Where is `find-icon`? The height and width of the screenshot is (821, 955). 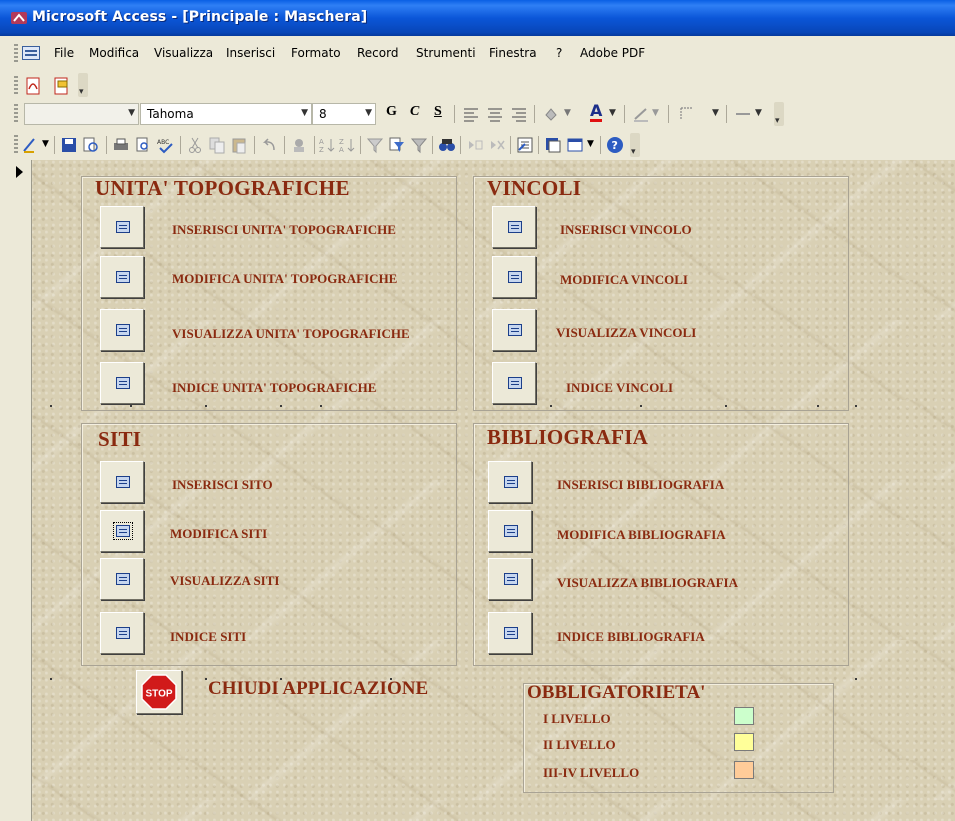 find-icon is located at coordinates (447, 145).